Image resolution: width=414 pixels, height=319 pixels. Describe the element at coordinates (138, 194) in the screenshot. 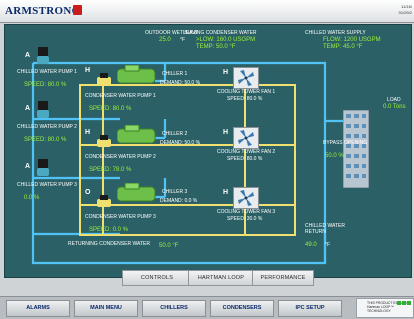

I see `chiller-3-icon` at that location.